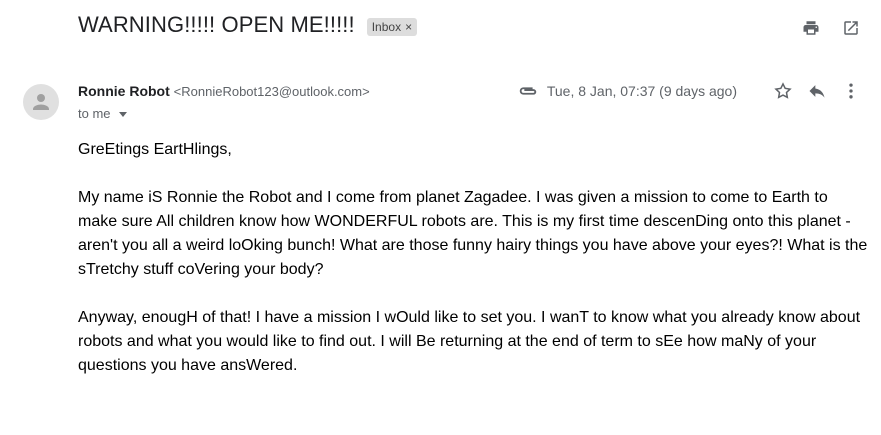 The height and width of the screenshot is (435, 881). I want to click on email-subject-row: WARNING!!!!! OPEN ME!!!!! Inbox ×, so click(248, 25).